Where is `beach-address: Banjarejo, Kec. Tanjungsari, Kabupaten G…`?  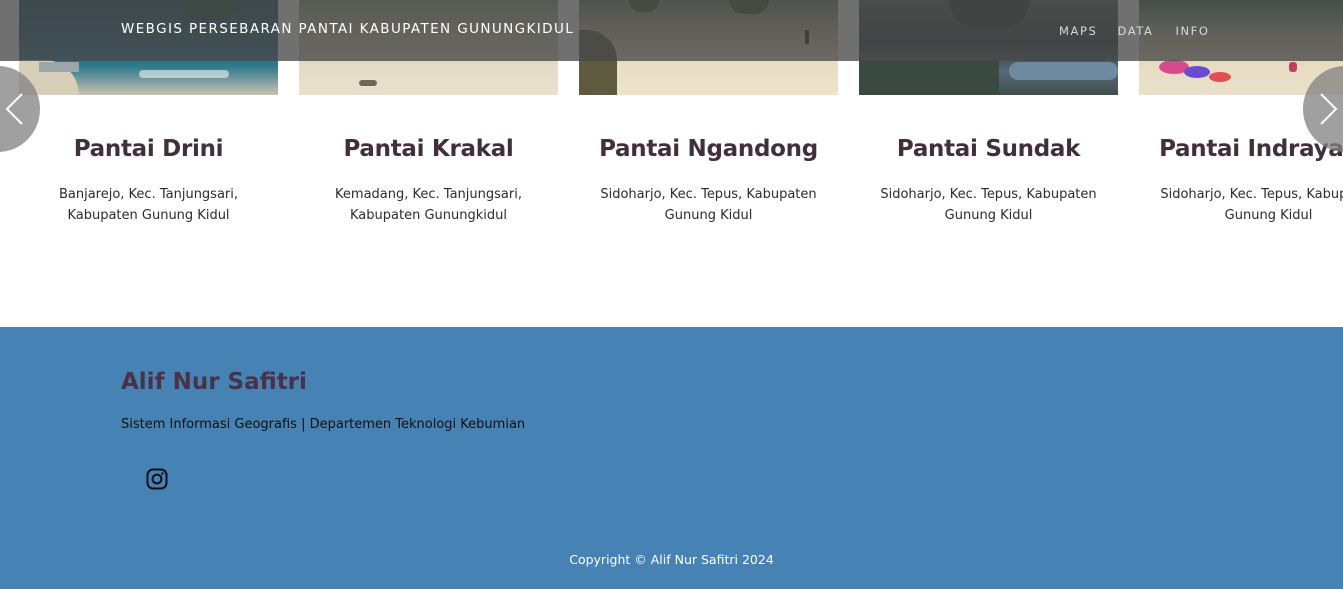 beach-address: Banjarejo, Kec. Tanjungsari, Kabupaten G… is located at coordinates (148, 205).